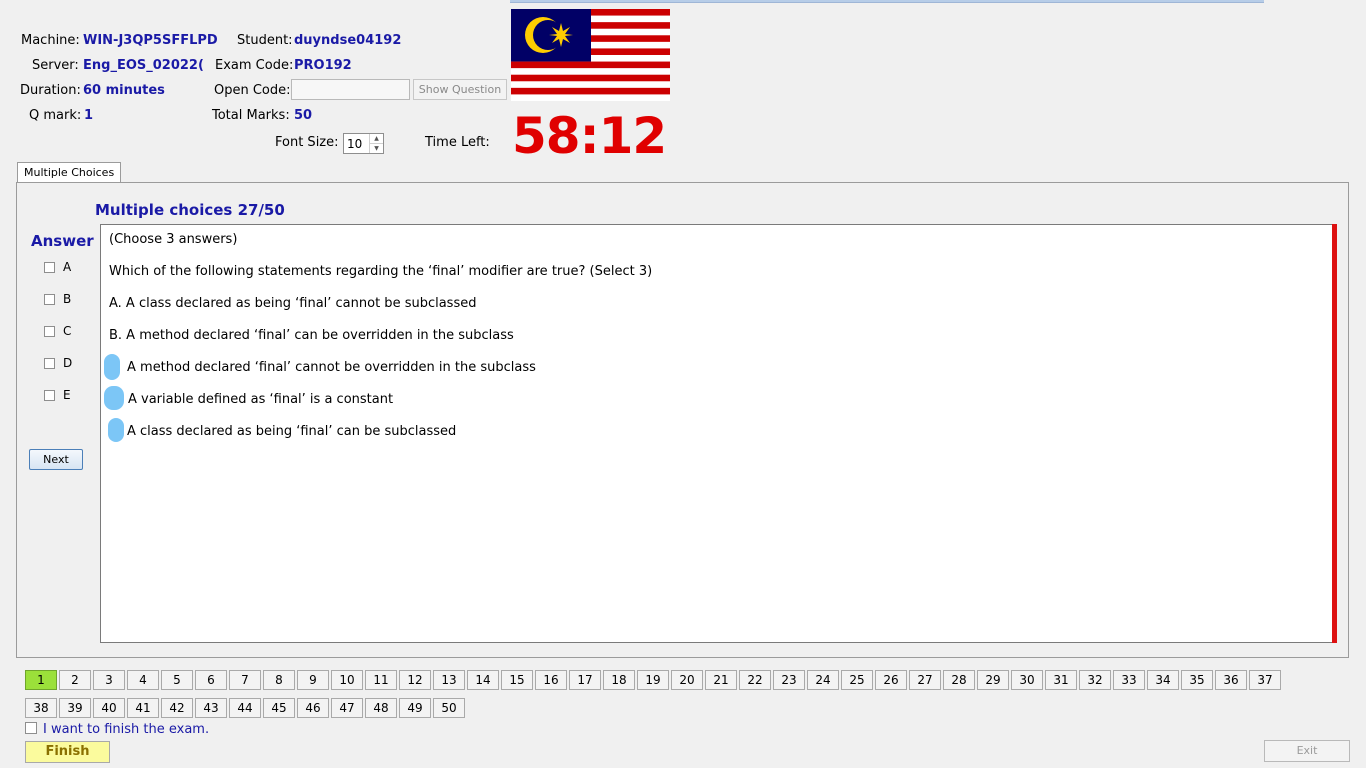  I want to click on answer-checkbox-a, so click(49, 267).